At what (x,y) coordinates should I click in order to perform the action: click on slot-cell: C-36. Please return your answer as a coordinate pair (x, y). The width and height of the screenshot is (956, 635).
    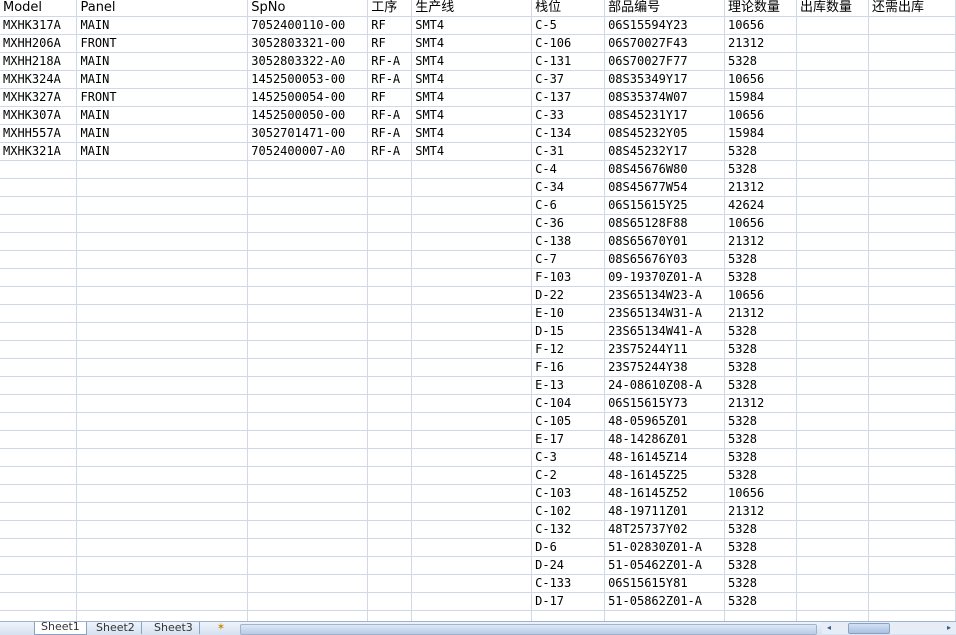
    Looking at the image, I should click on (568, 223).